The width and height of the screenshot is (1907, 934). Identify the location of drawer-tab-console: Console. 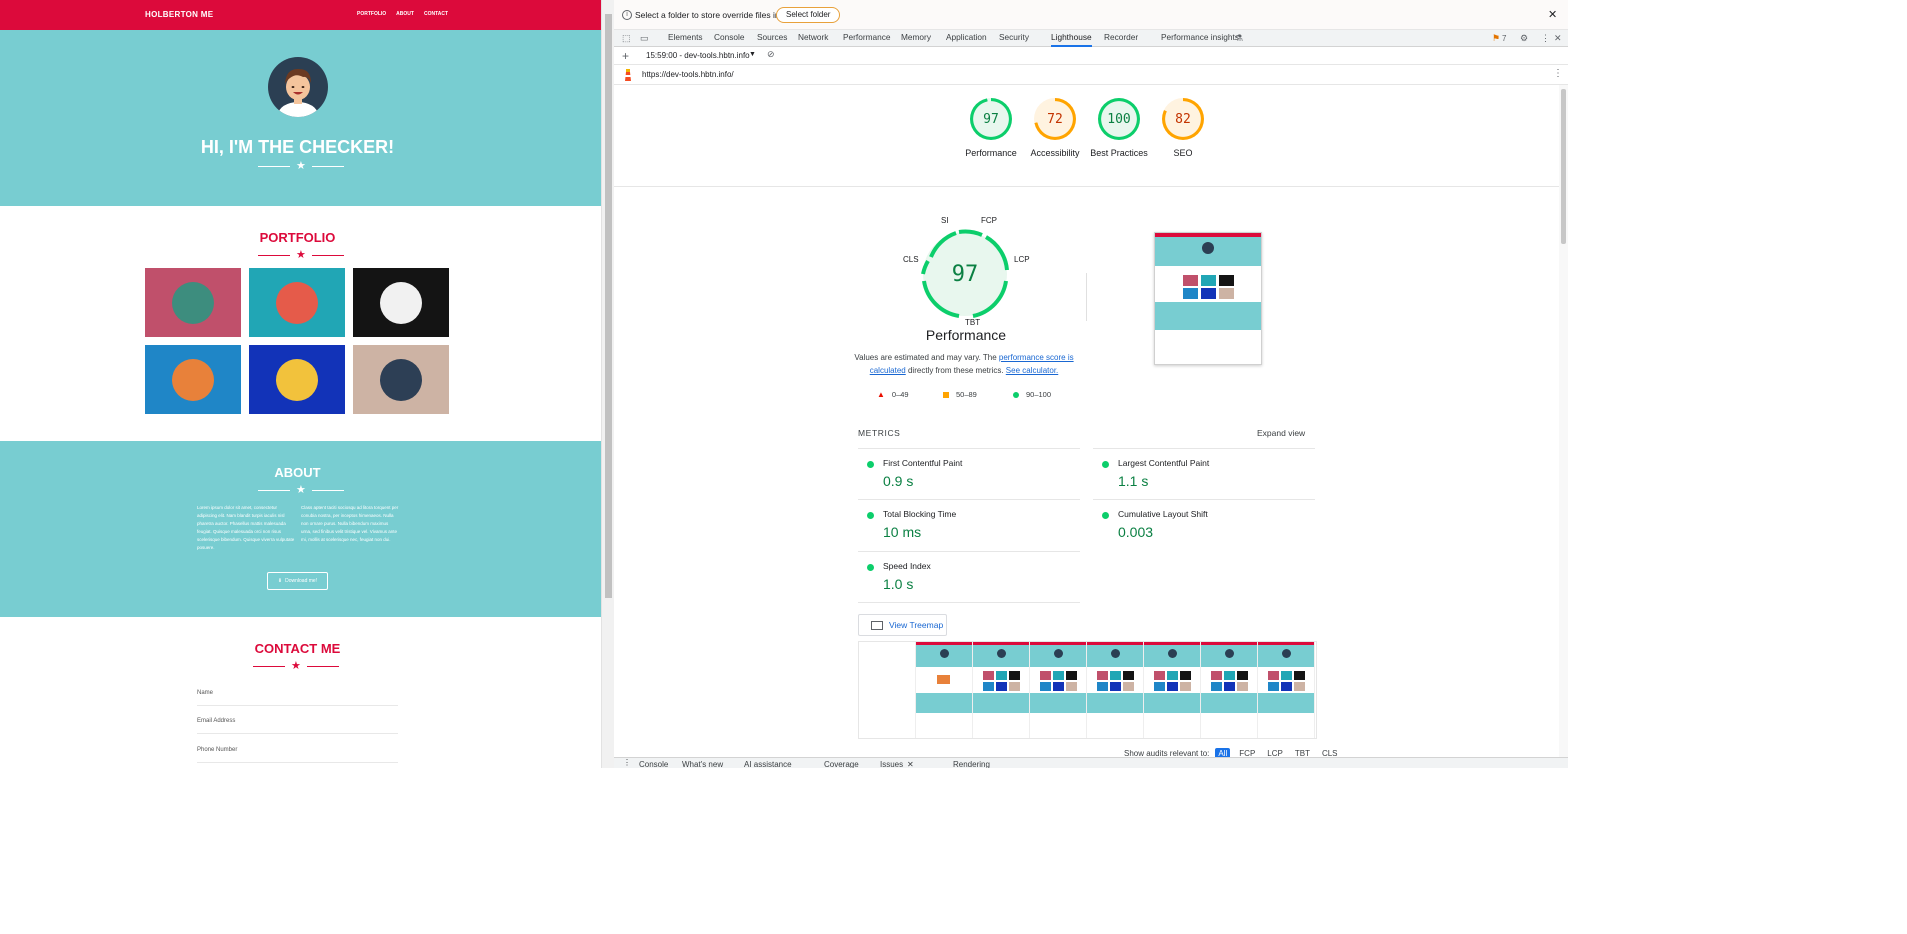
(653, 764).